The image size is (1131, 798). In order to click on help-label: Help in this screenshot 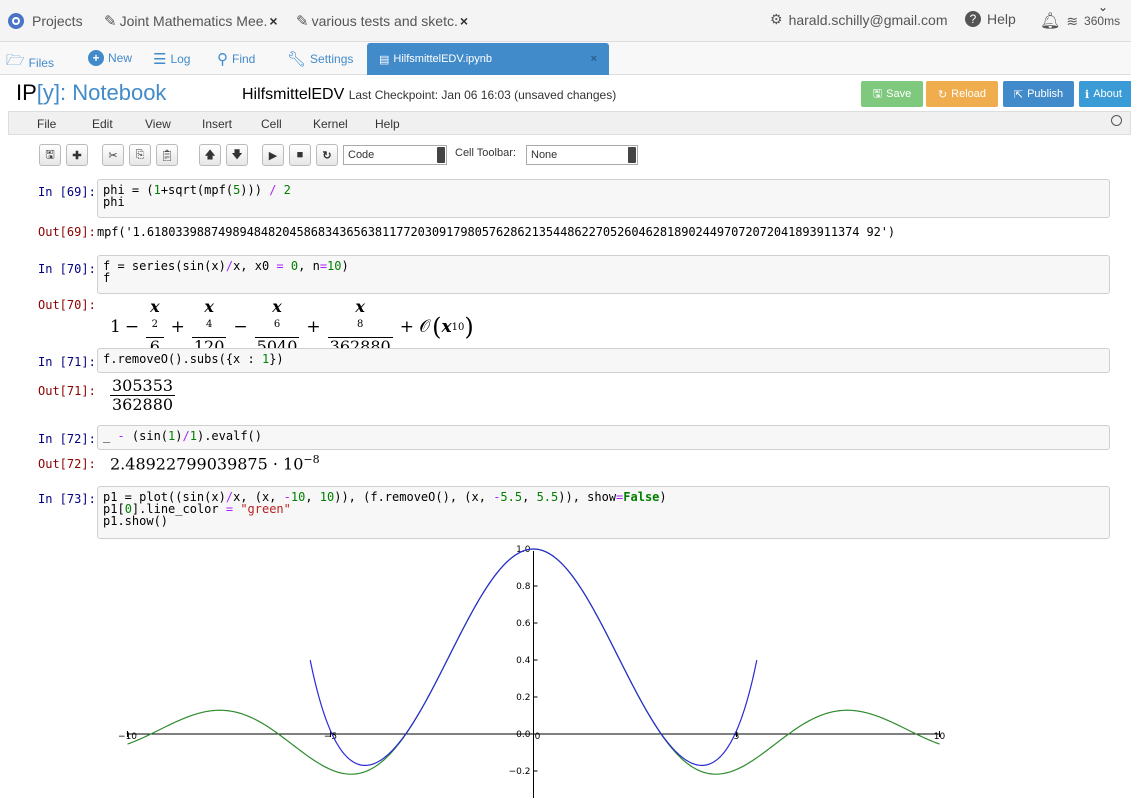, I will do `click(1001, 19)`.